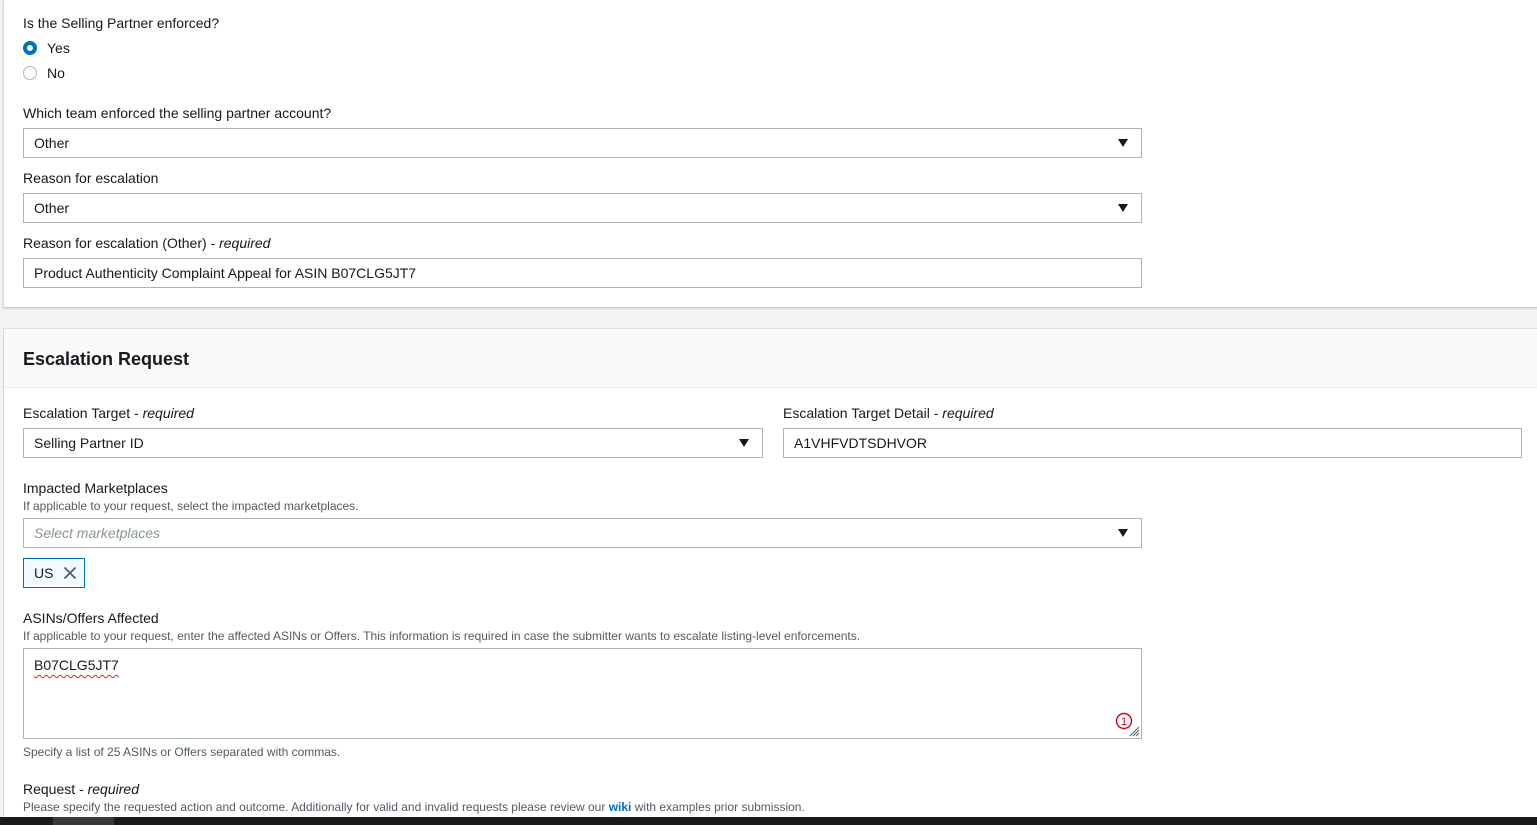  I want to click on resize-handle-icon, so click(1134, 731).